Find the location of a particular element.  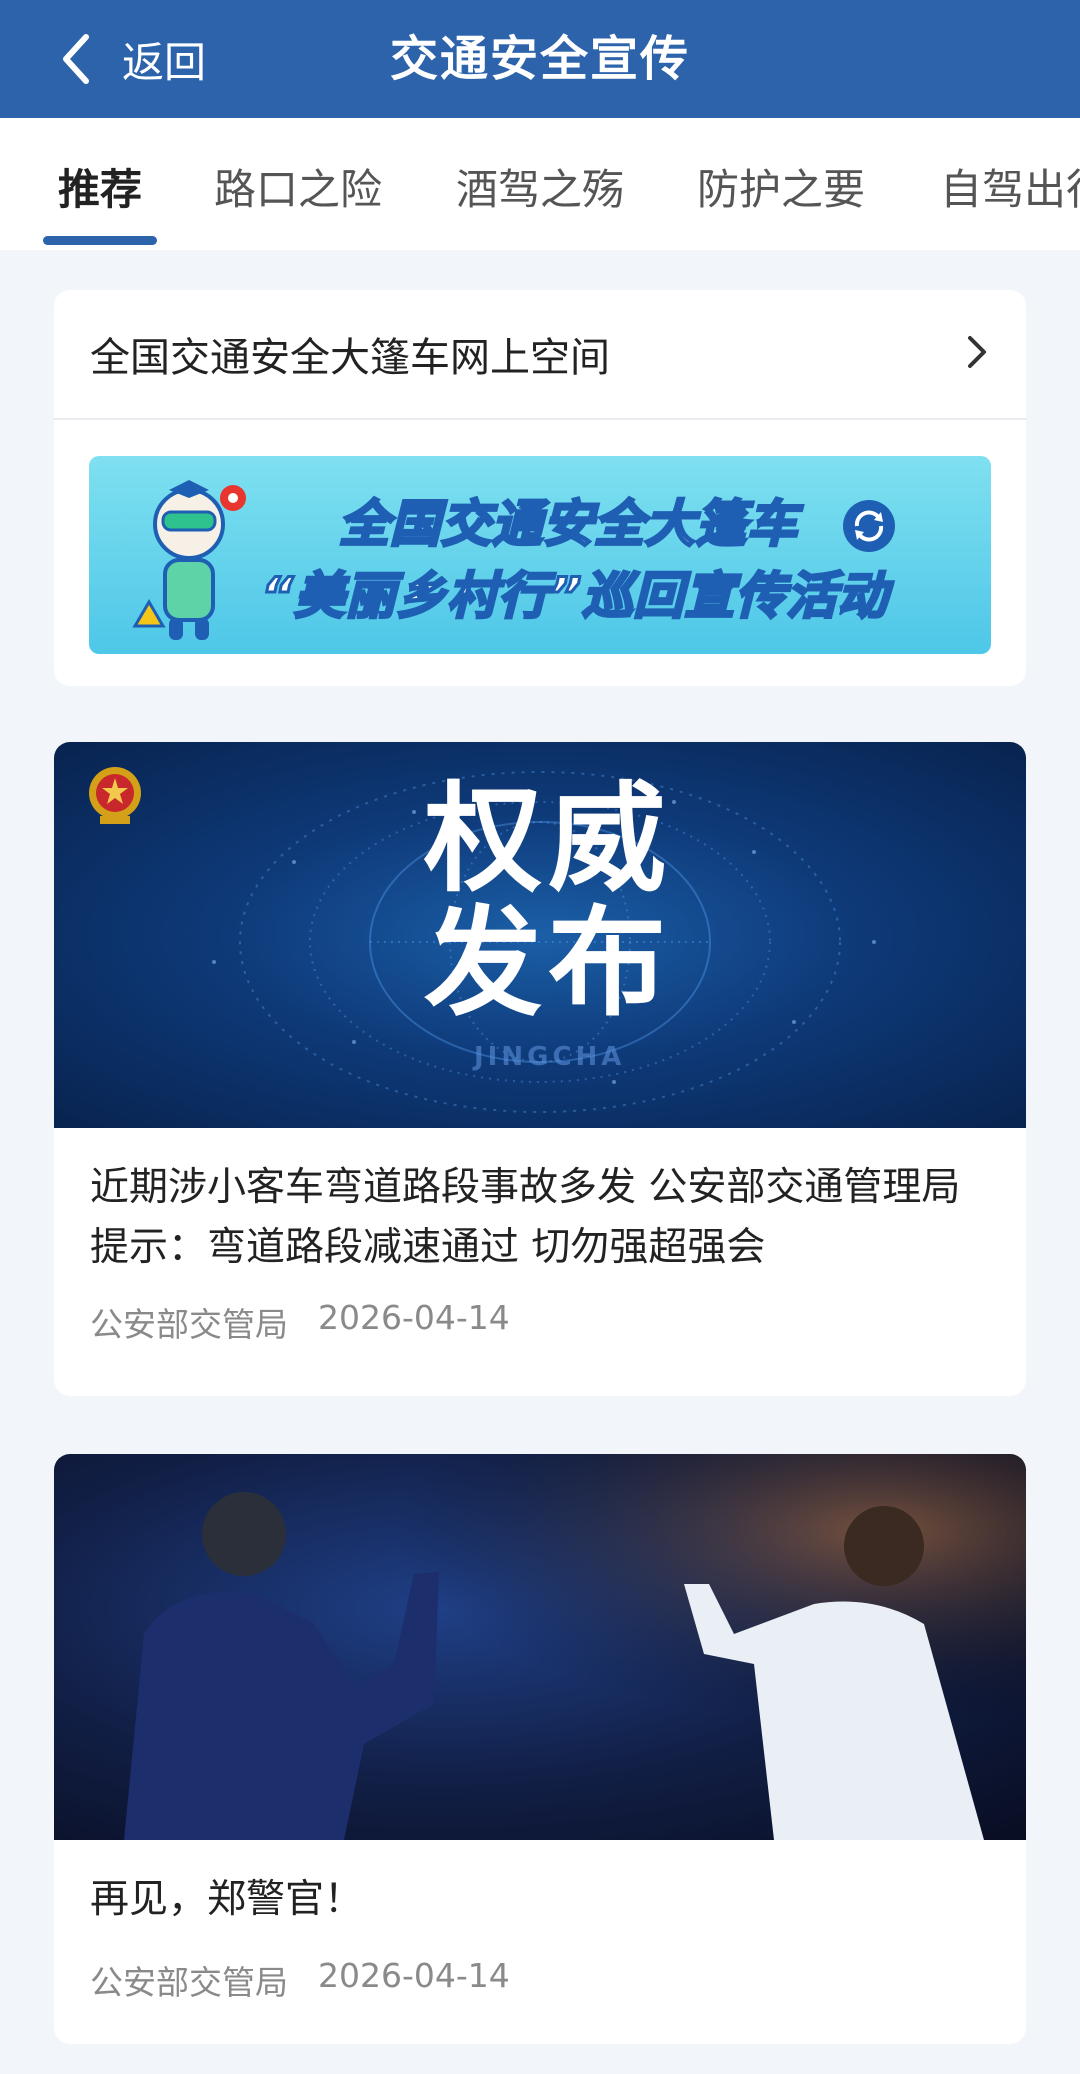

cover-watermark: JINGCHA is located at coordinates (550, 1057).